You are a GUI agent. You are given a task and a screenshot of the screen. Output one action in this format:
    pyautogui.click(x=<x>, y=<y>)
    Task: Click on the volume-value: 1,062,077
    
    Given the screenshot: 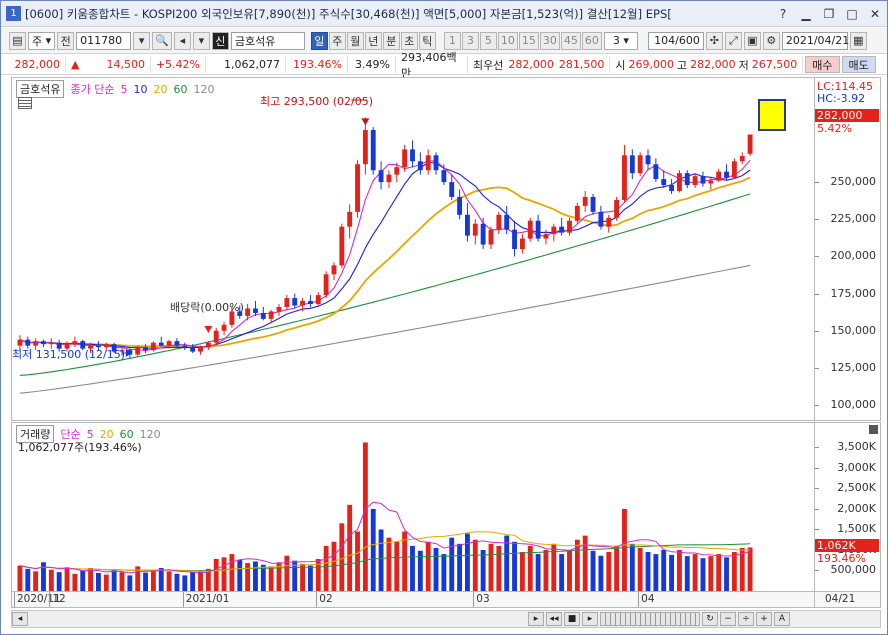 What is the action you would take?
    pyautogui.click(x=246, y=64)
    